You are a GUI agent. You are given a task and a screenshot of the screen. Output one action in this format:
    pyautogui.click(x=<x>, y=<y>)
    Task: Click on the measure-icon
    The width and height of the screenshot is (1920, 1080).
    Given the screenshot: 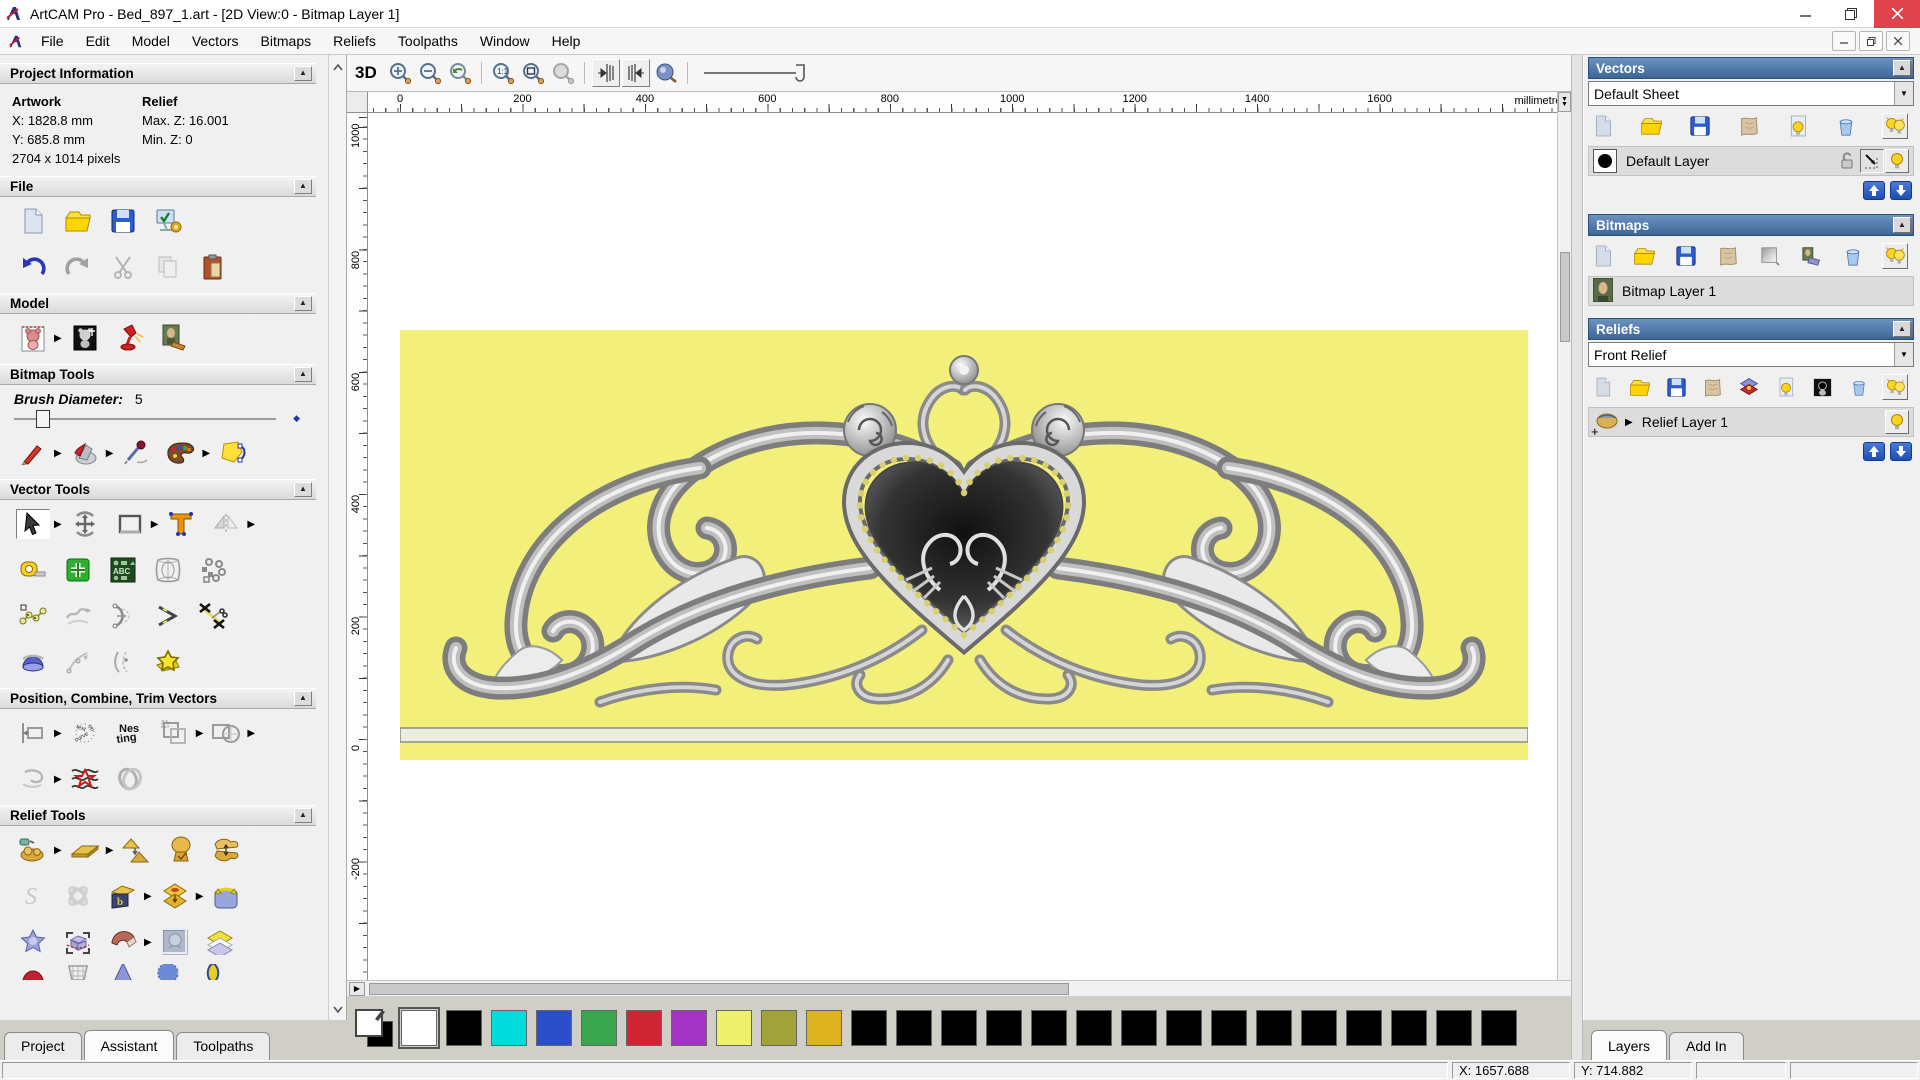 What is the action you would take?
    pyautogui.click(x=33, y=570)
    